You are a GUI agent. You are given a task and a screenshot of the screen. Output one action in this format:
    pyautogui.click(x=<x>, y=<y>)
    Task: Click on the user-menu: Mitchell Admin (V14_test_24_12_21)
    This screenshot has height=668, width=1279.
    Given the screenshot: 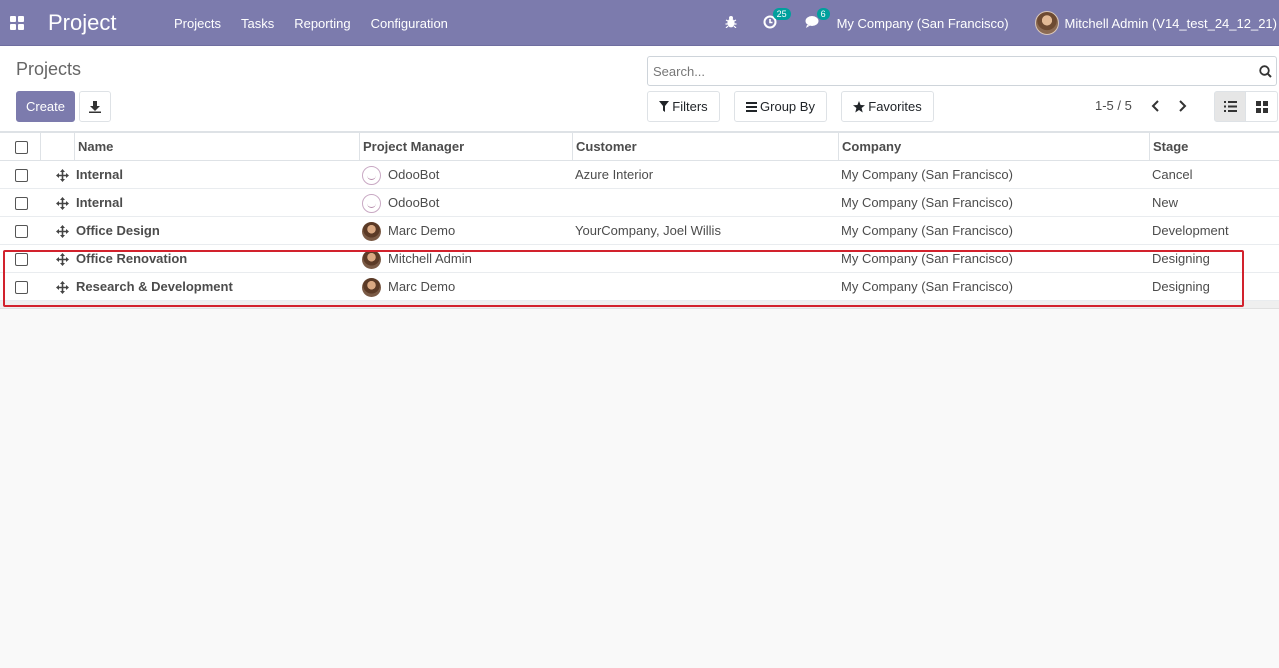 What is the action you would take?
    pyautogui.click(x=1155, y=23)
    